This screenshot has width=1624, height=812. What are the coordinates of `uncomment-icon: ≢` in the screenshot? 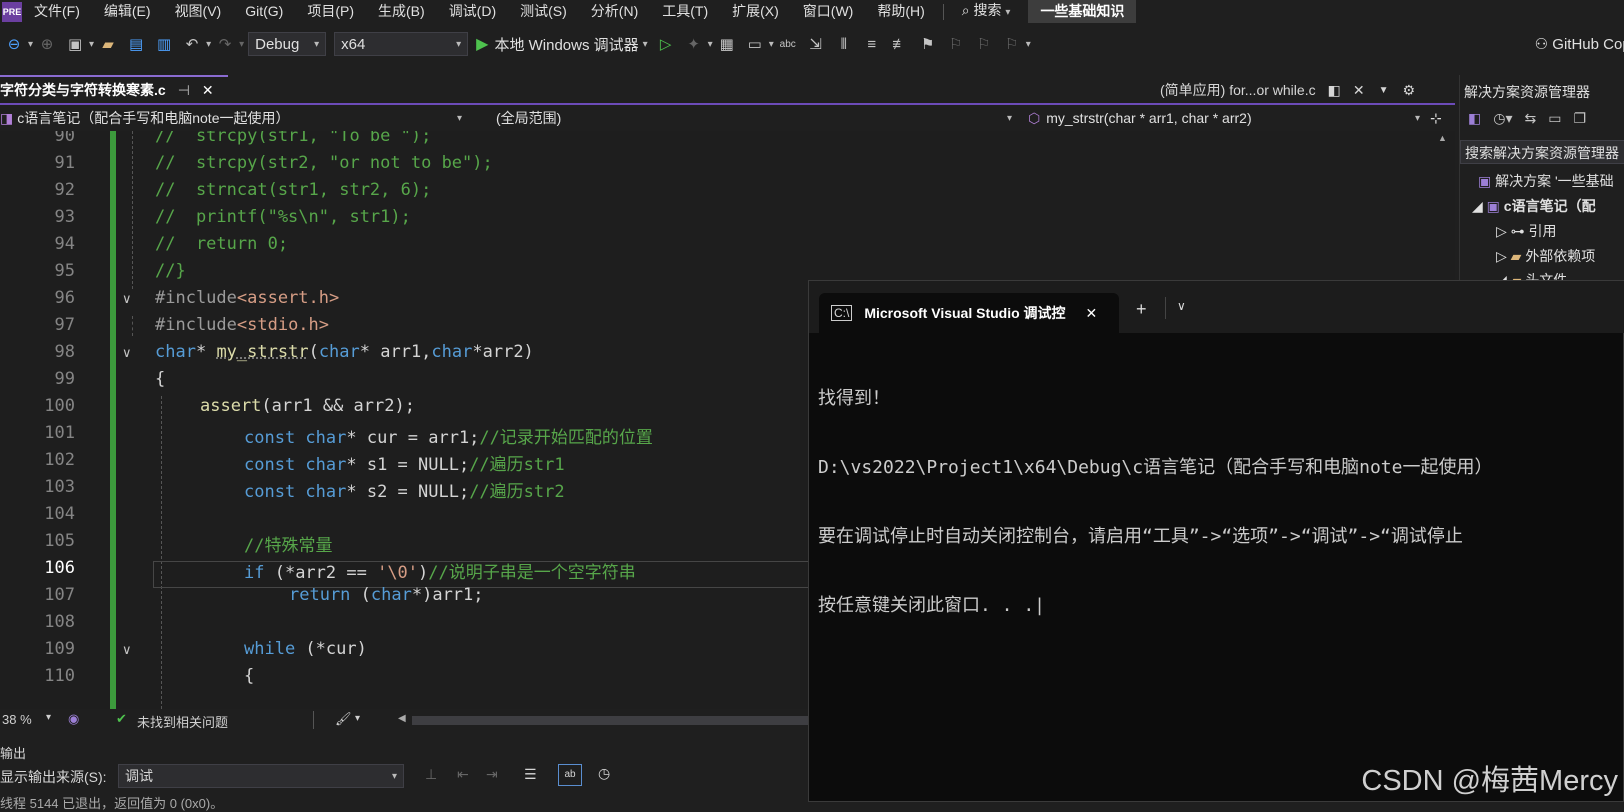 It's located at (900, 44).